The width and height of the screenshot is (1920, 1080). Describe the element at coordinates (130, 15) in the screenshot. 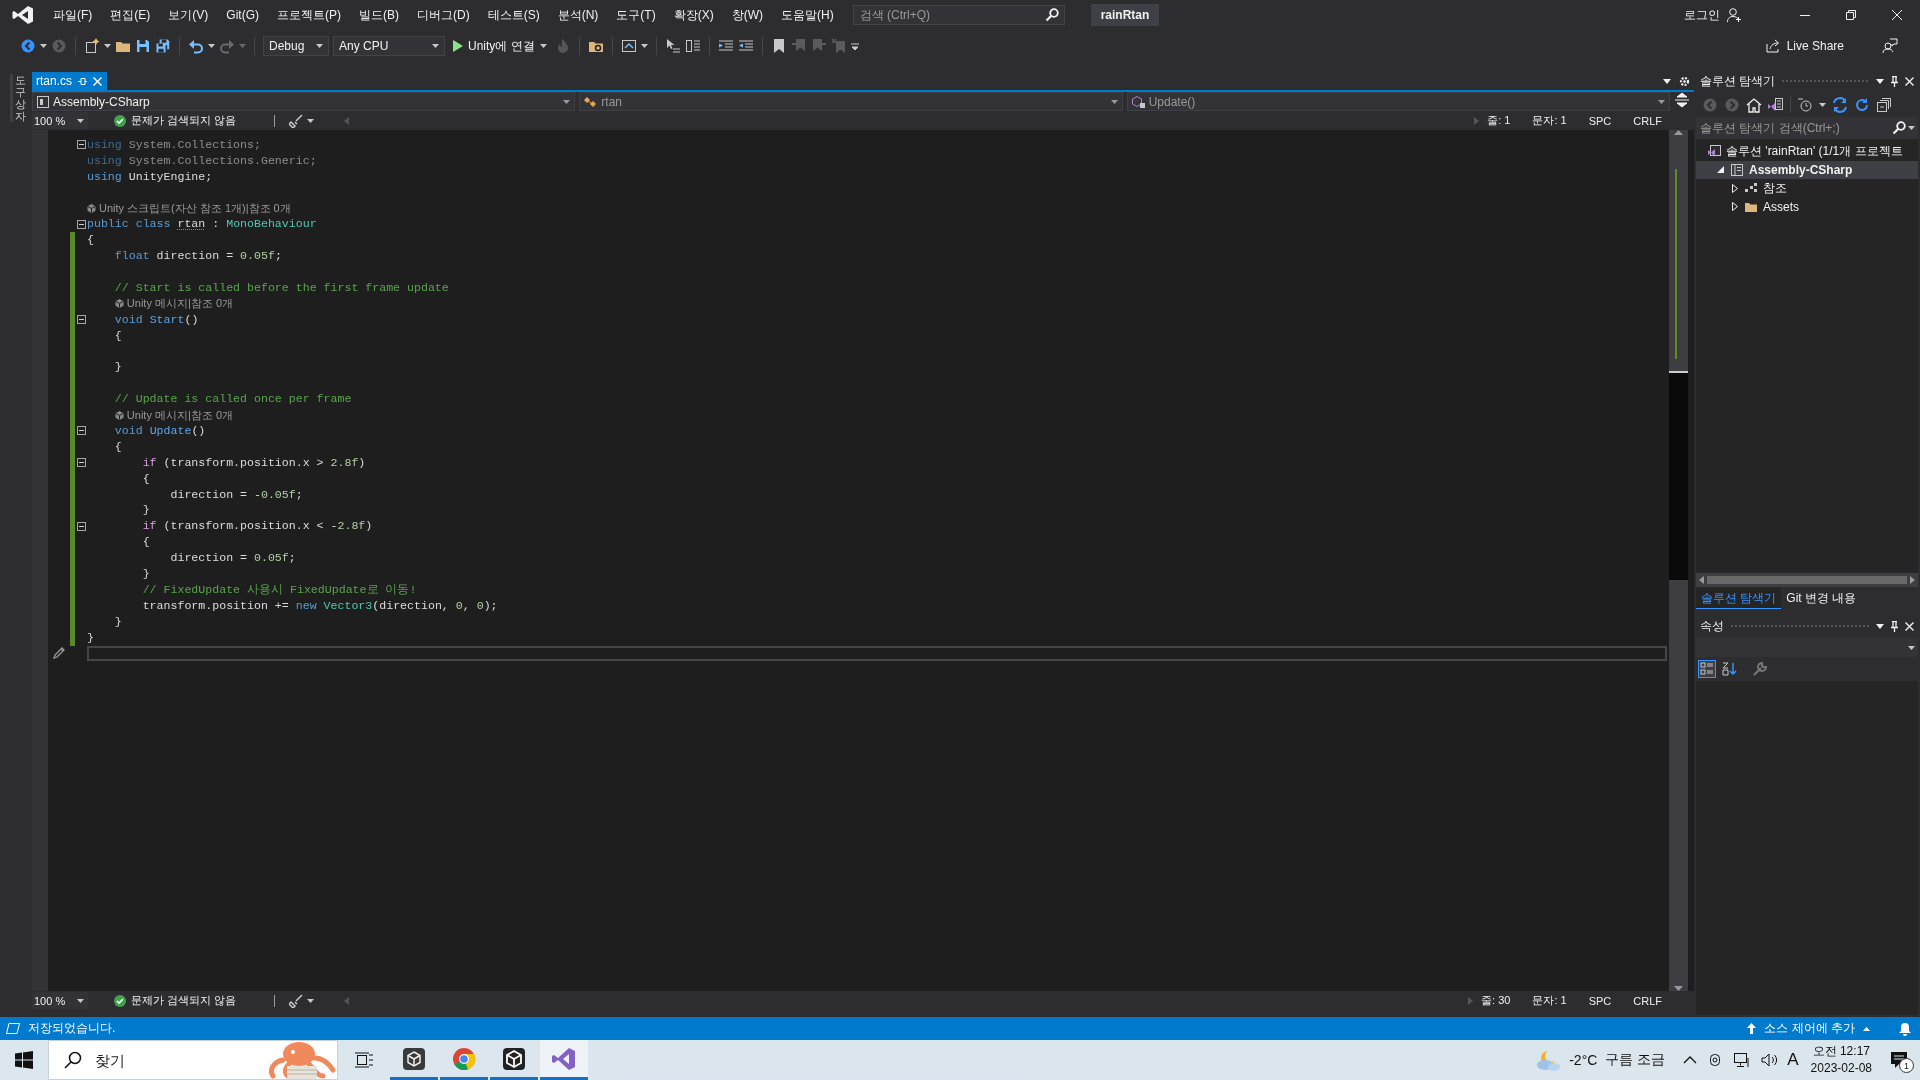

I see `menu-item: 편집(E)` at that location.